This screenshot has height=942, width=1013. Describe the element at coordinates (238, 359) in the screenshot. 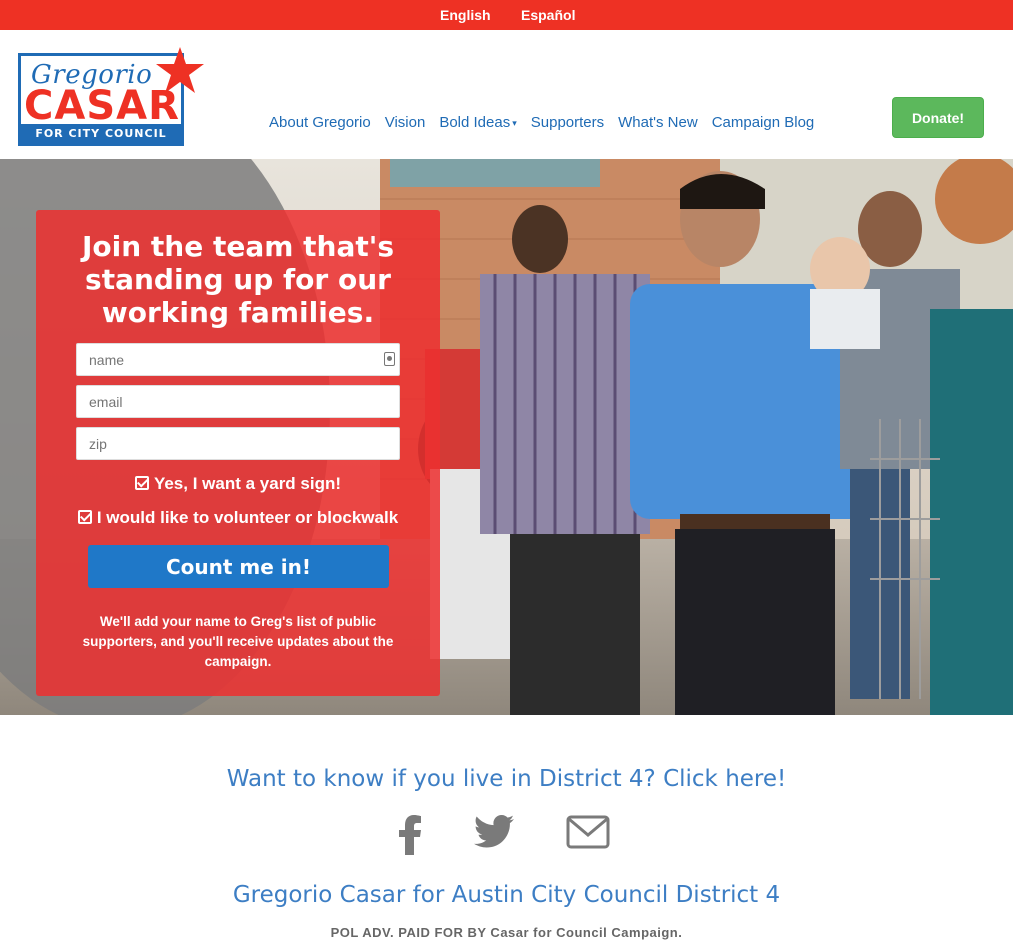

I see `name-input` at that location.